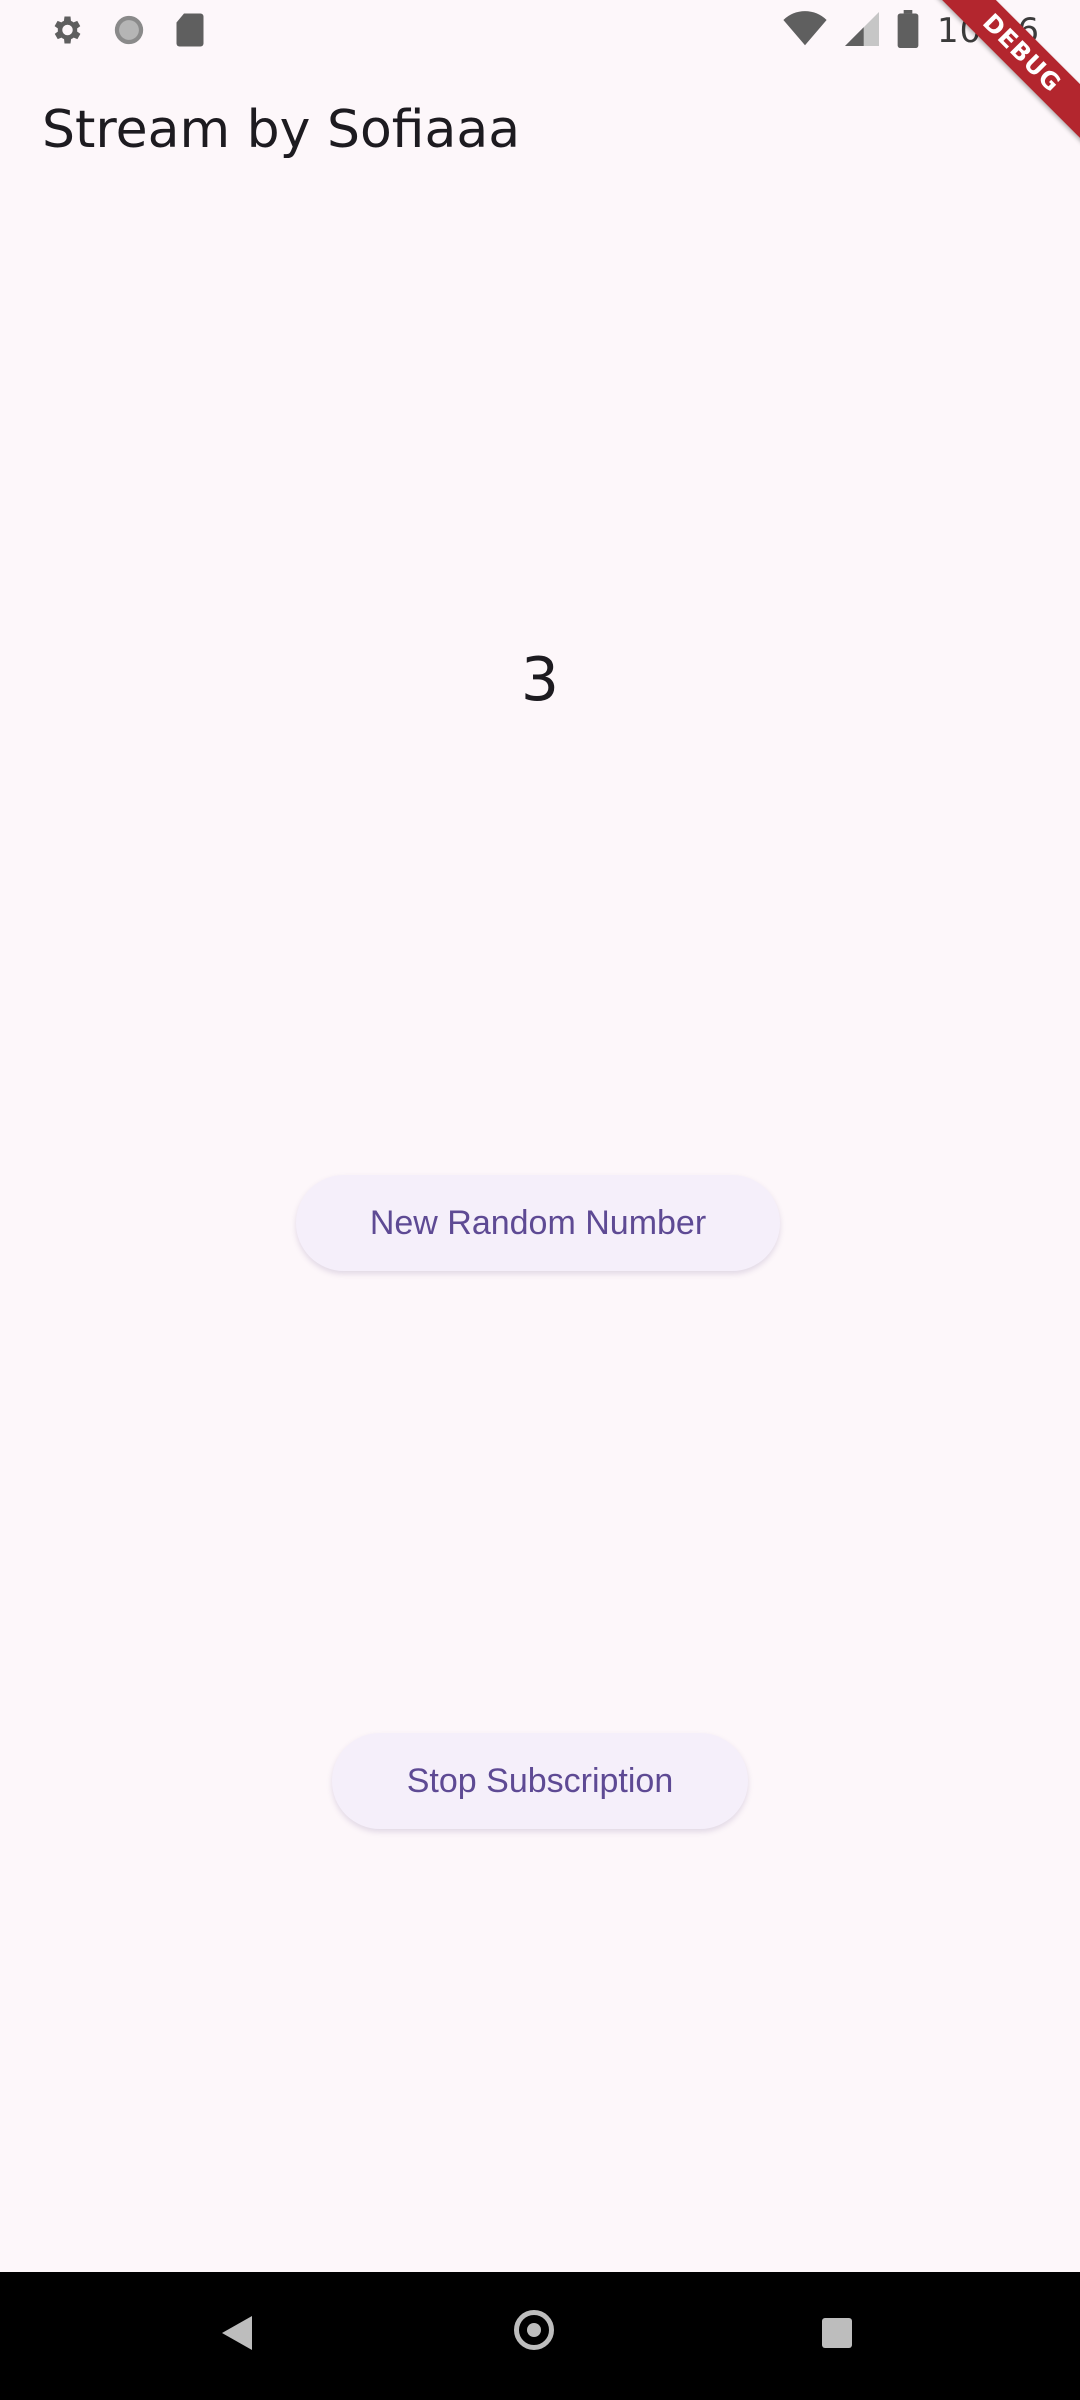  I want to click on stop-subscription-button: Stop Subscription, so click(540, 1781).